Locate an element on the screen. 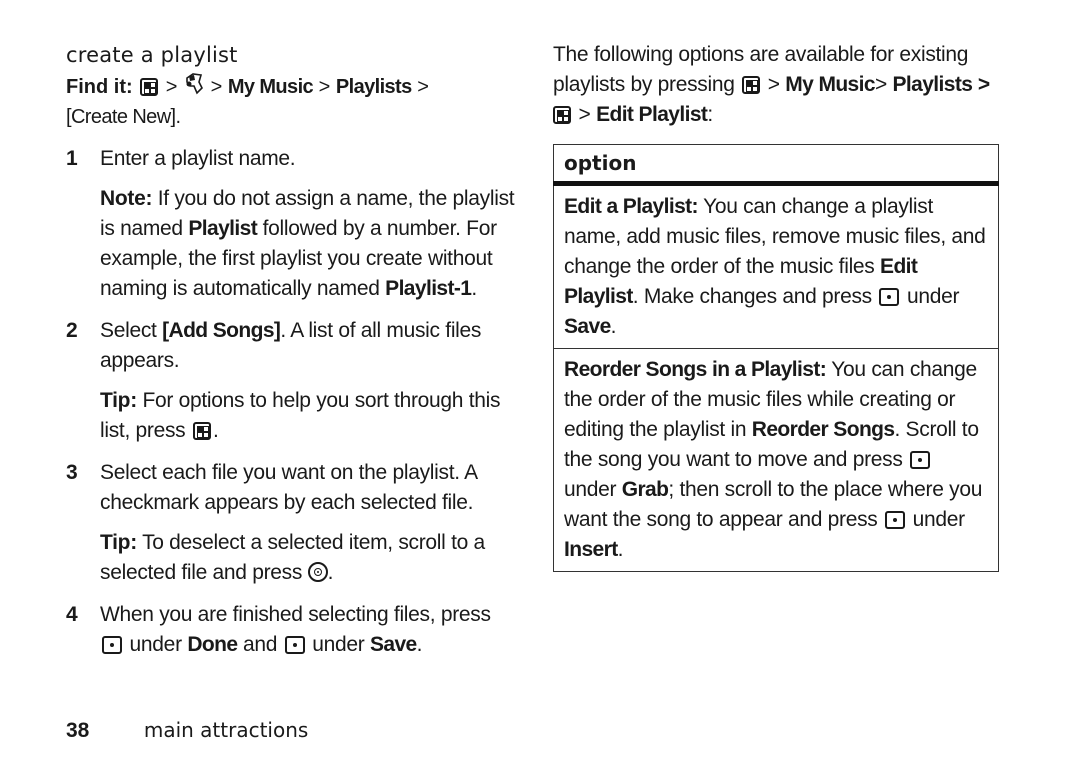 The width and height of the screenshot is (1080, 766). find-it-label: Find it: is located at coordinates (99, 87).